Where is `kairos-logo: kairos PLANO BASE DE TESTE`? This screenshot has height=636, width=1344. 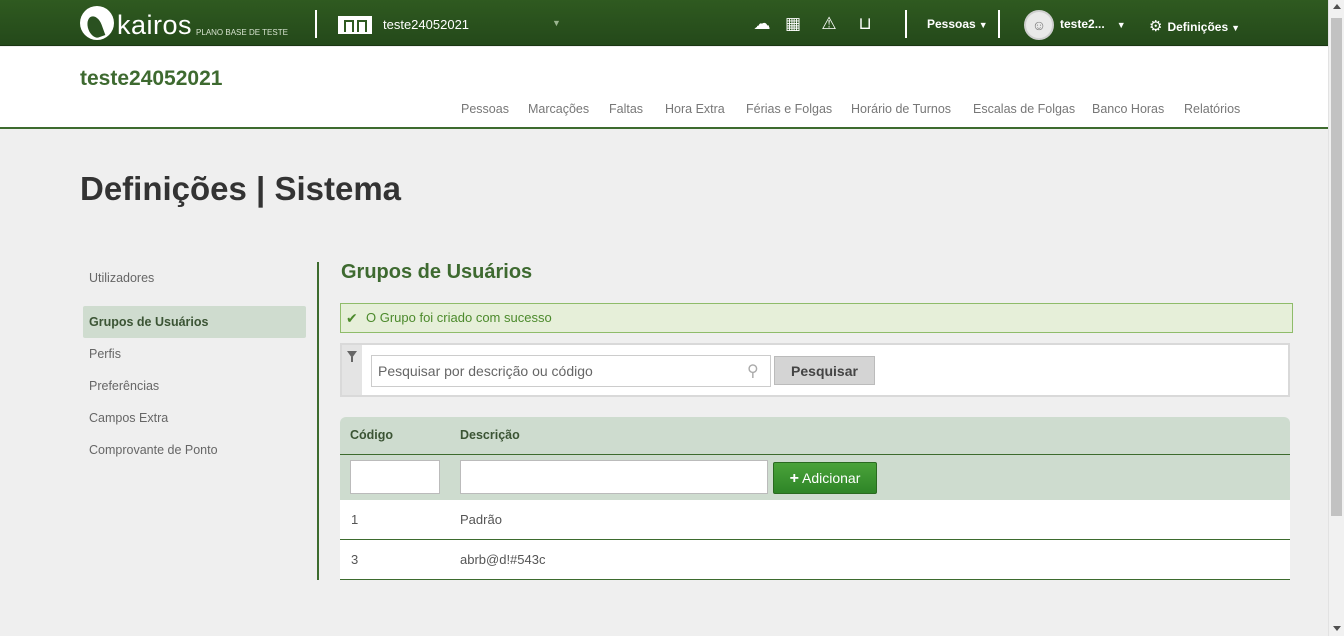
kairos-logo: kairos PLANO BASE DE TESTE is located at coordinates (184, 23).